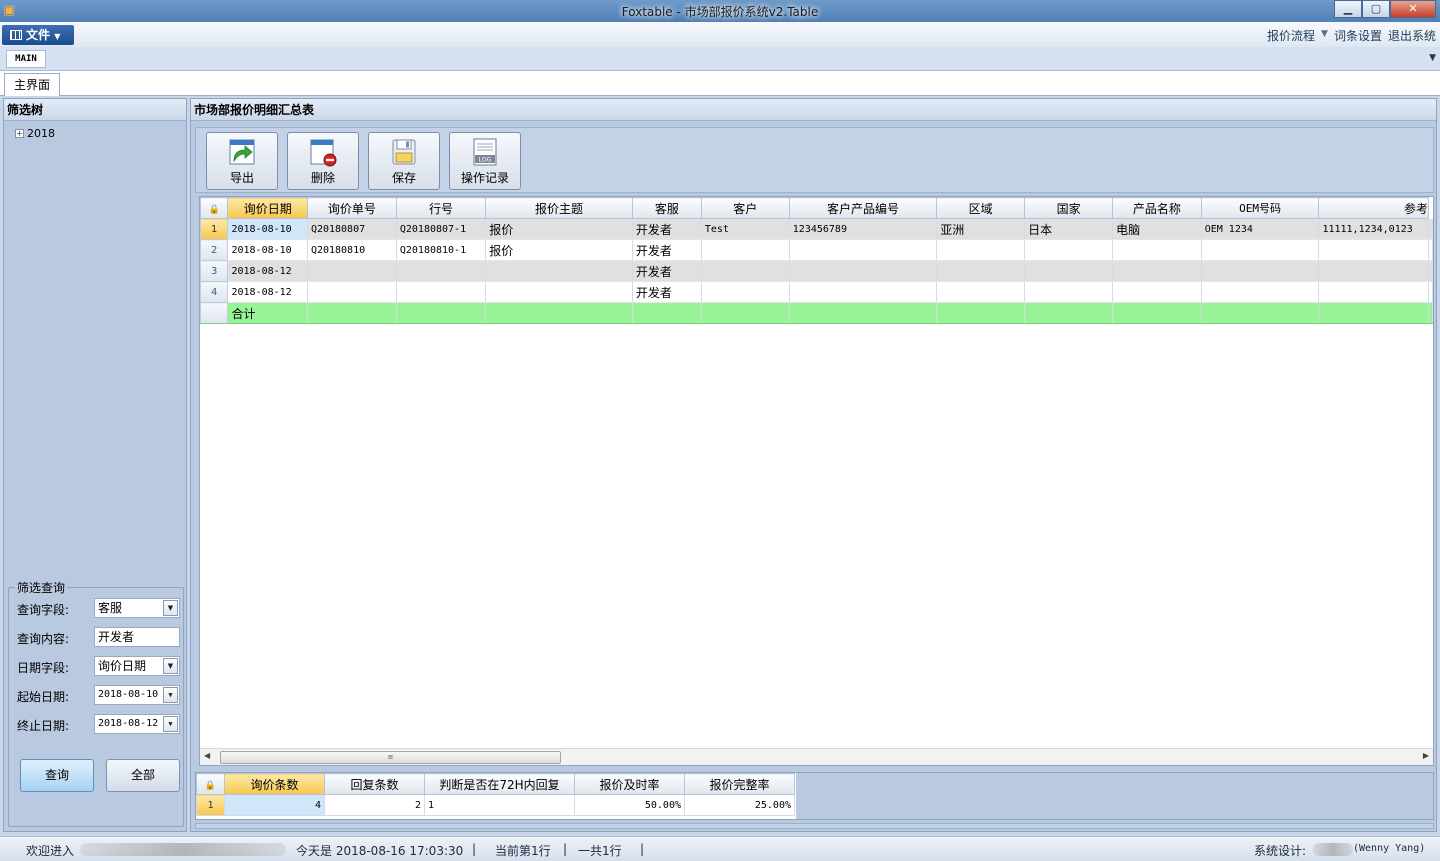 The image size is (1440, 861). Describe the element at coordinates (35, 133) in the screenshot. I see `tree-node-2018: + 2018` at that location.